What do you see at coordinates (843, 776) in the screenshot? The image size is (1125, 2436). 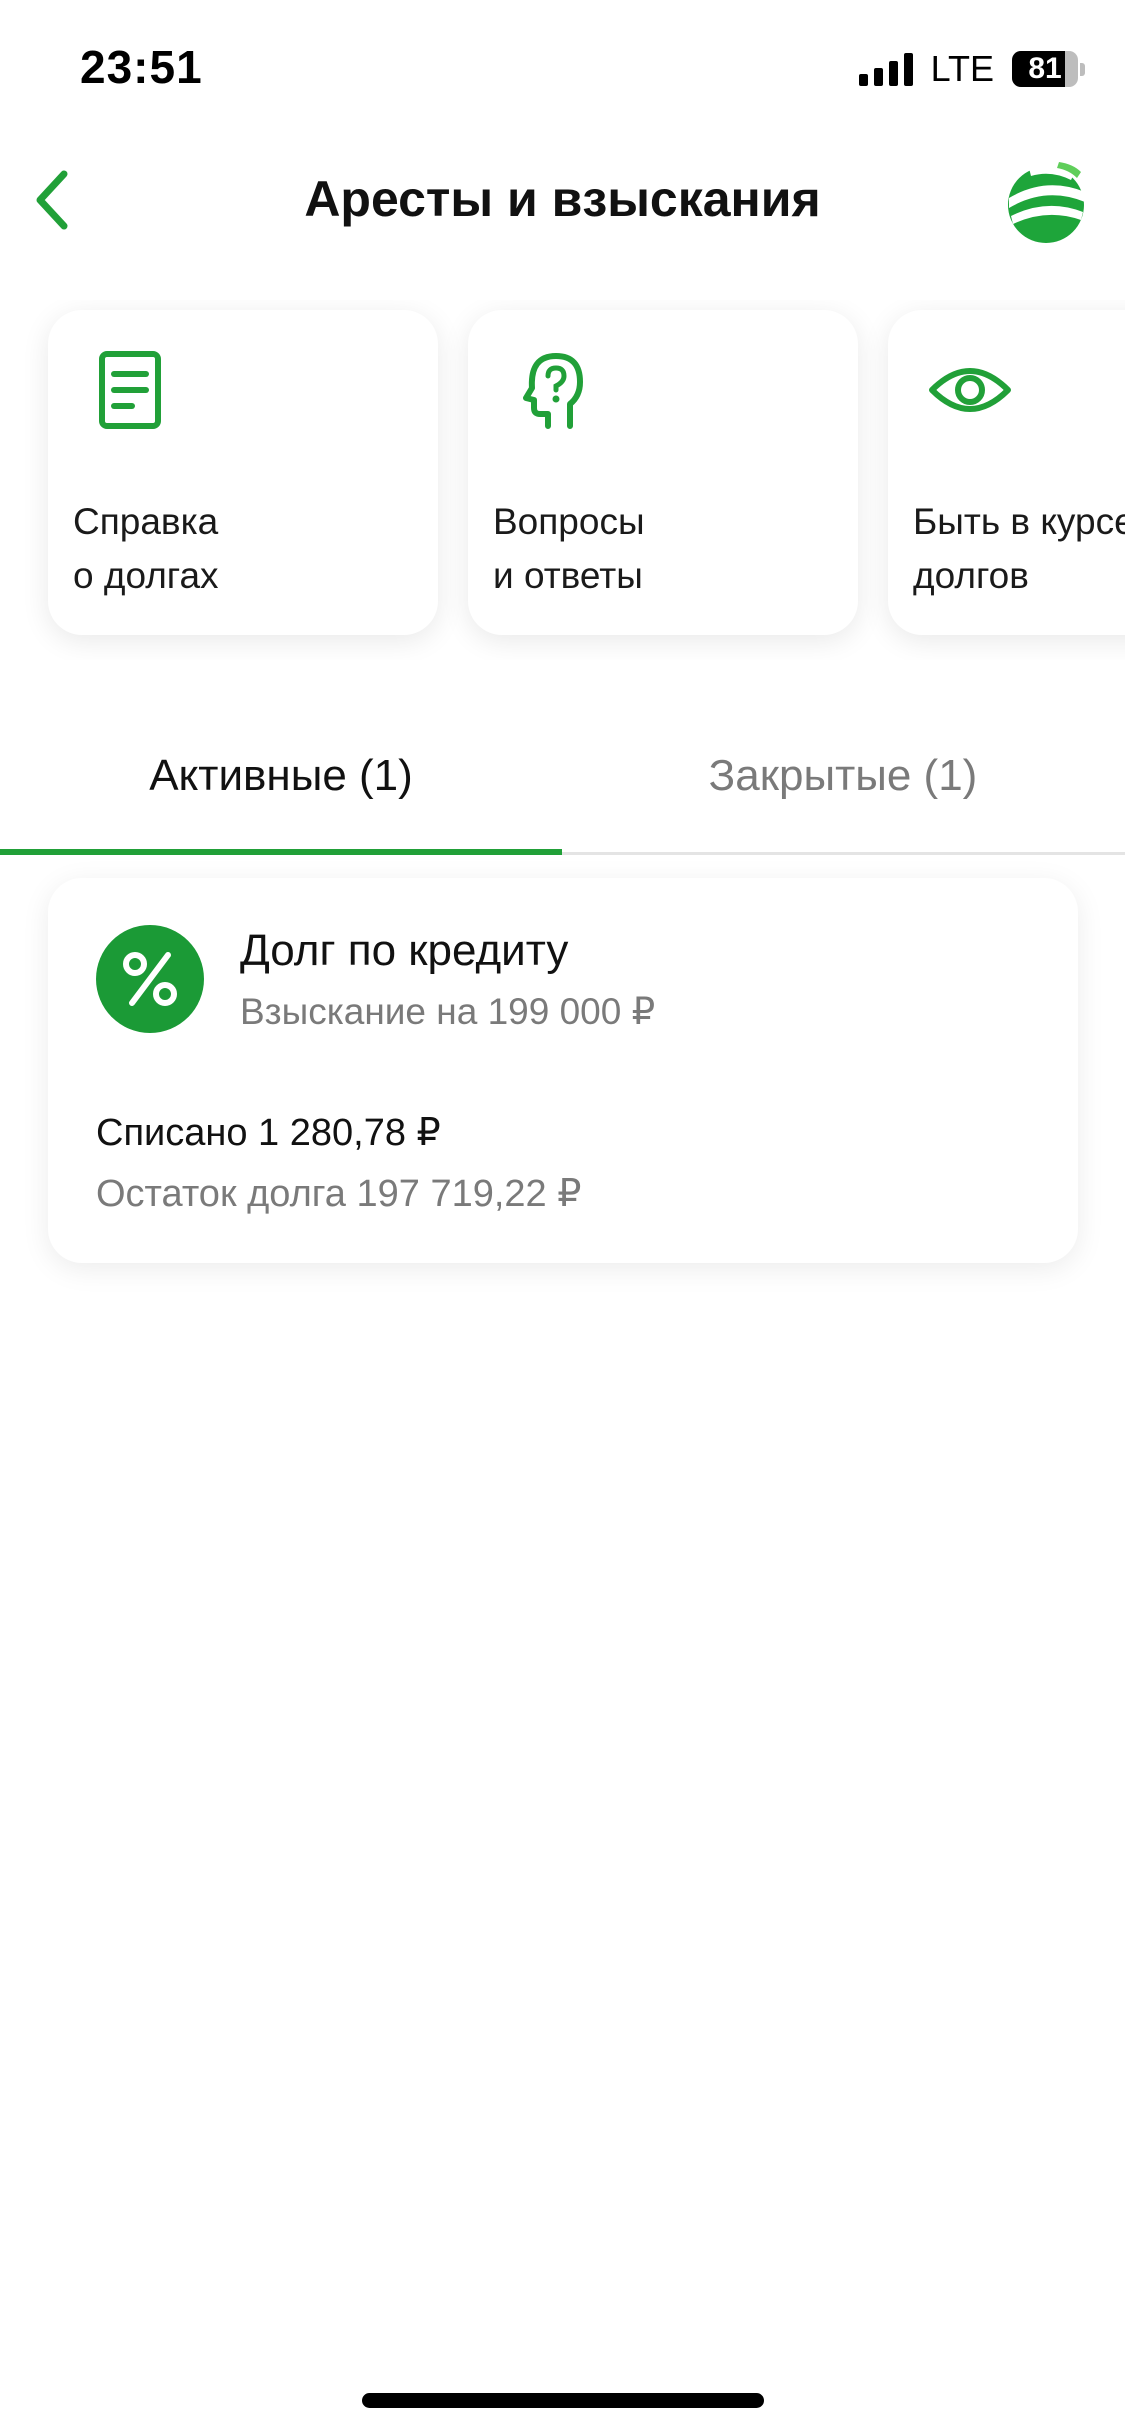 I see `tab-closed: Закрытые (1)` at bounding box center [843, 776].